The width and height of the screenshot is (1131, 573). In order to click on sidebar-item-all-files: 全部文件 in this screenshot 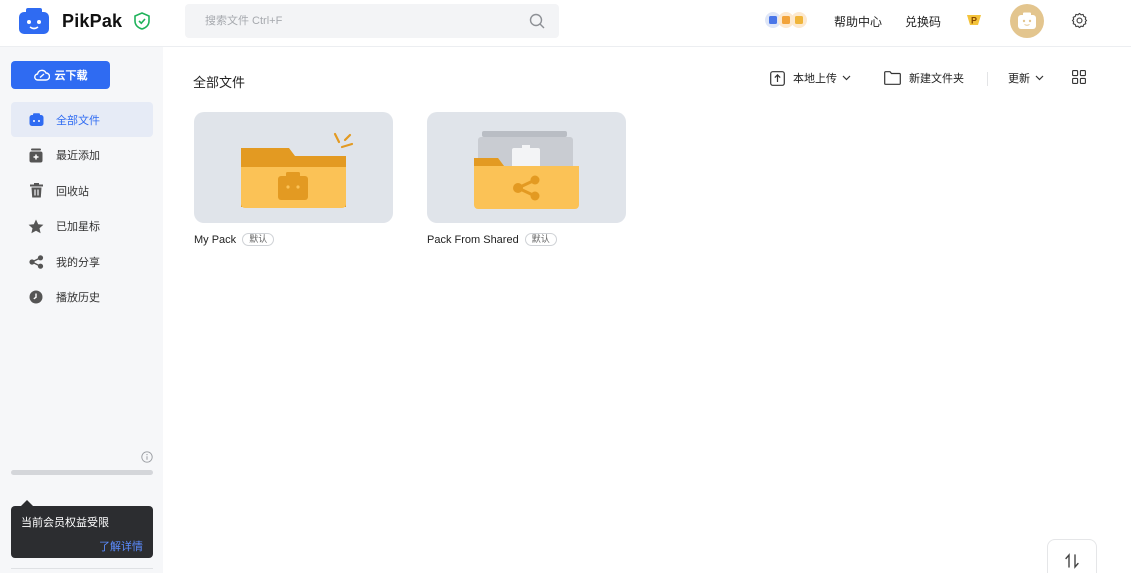, I will do `click(82, 119)`.